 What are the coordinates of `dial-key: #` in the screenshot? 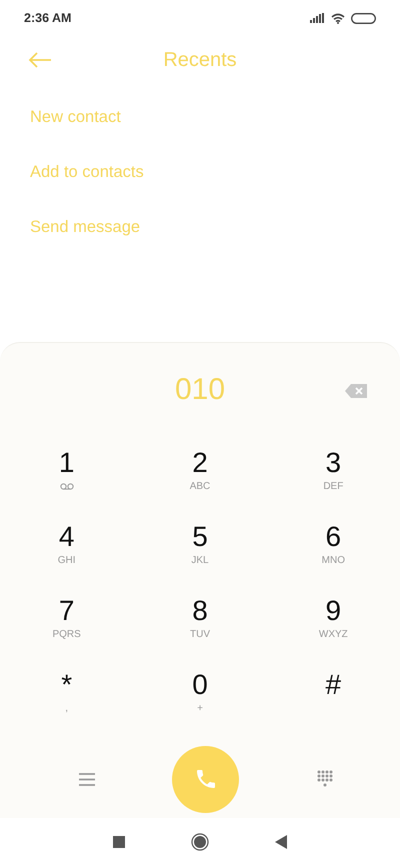 It's located at (333, 695).